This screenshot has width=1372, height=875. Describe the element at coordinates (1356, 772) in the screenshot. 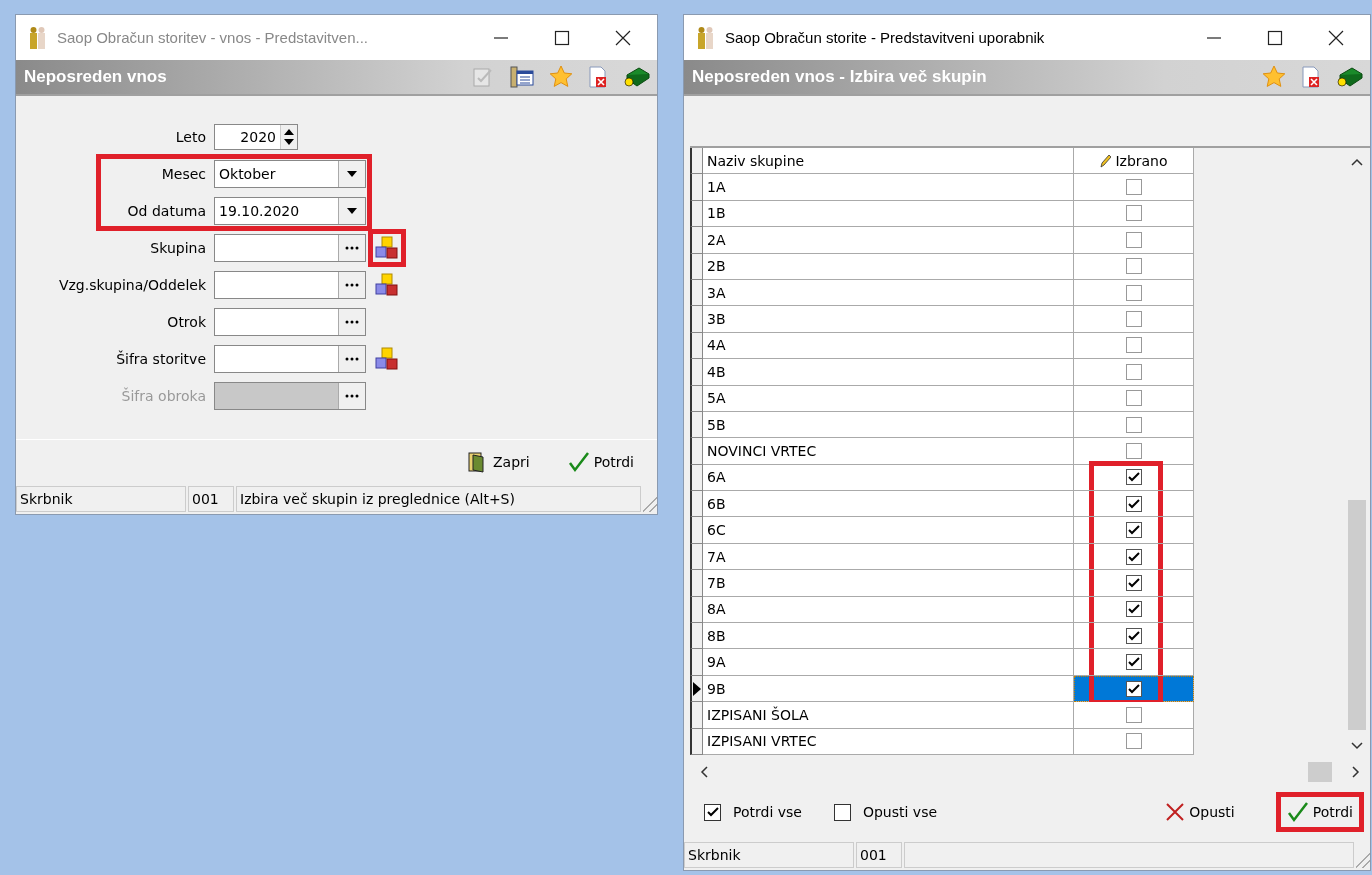

I see `scroll-right-icon` at that location.